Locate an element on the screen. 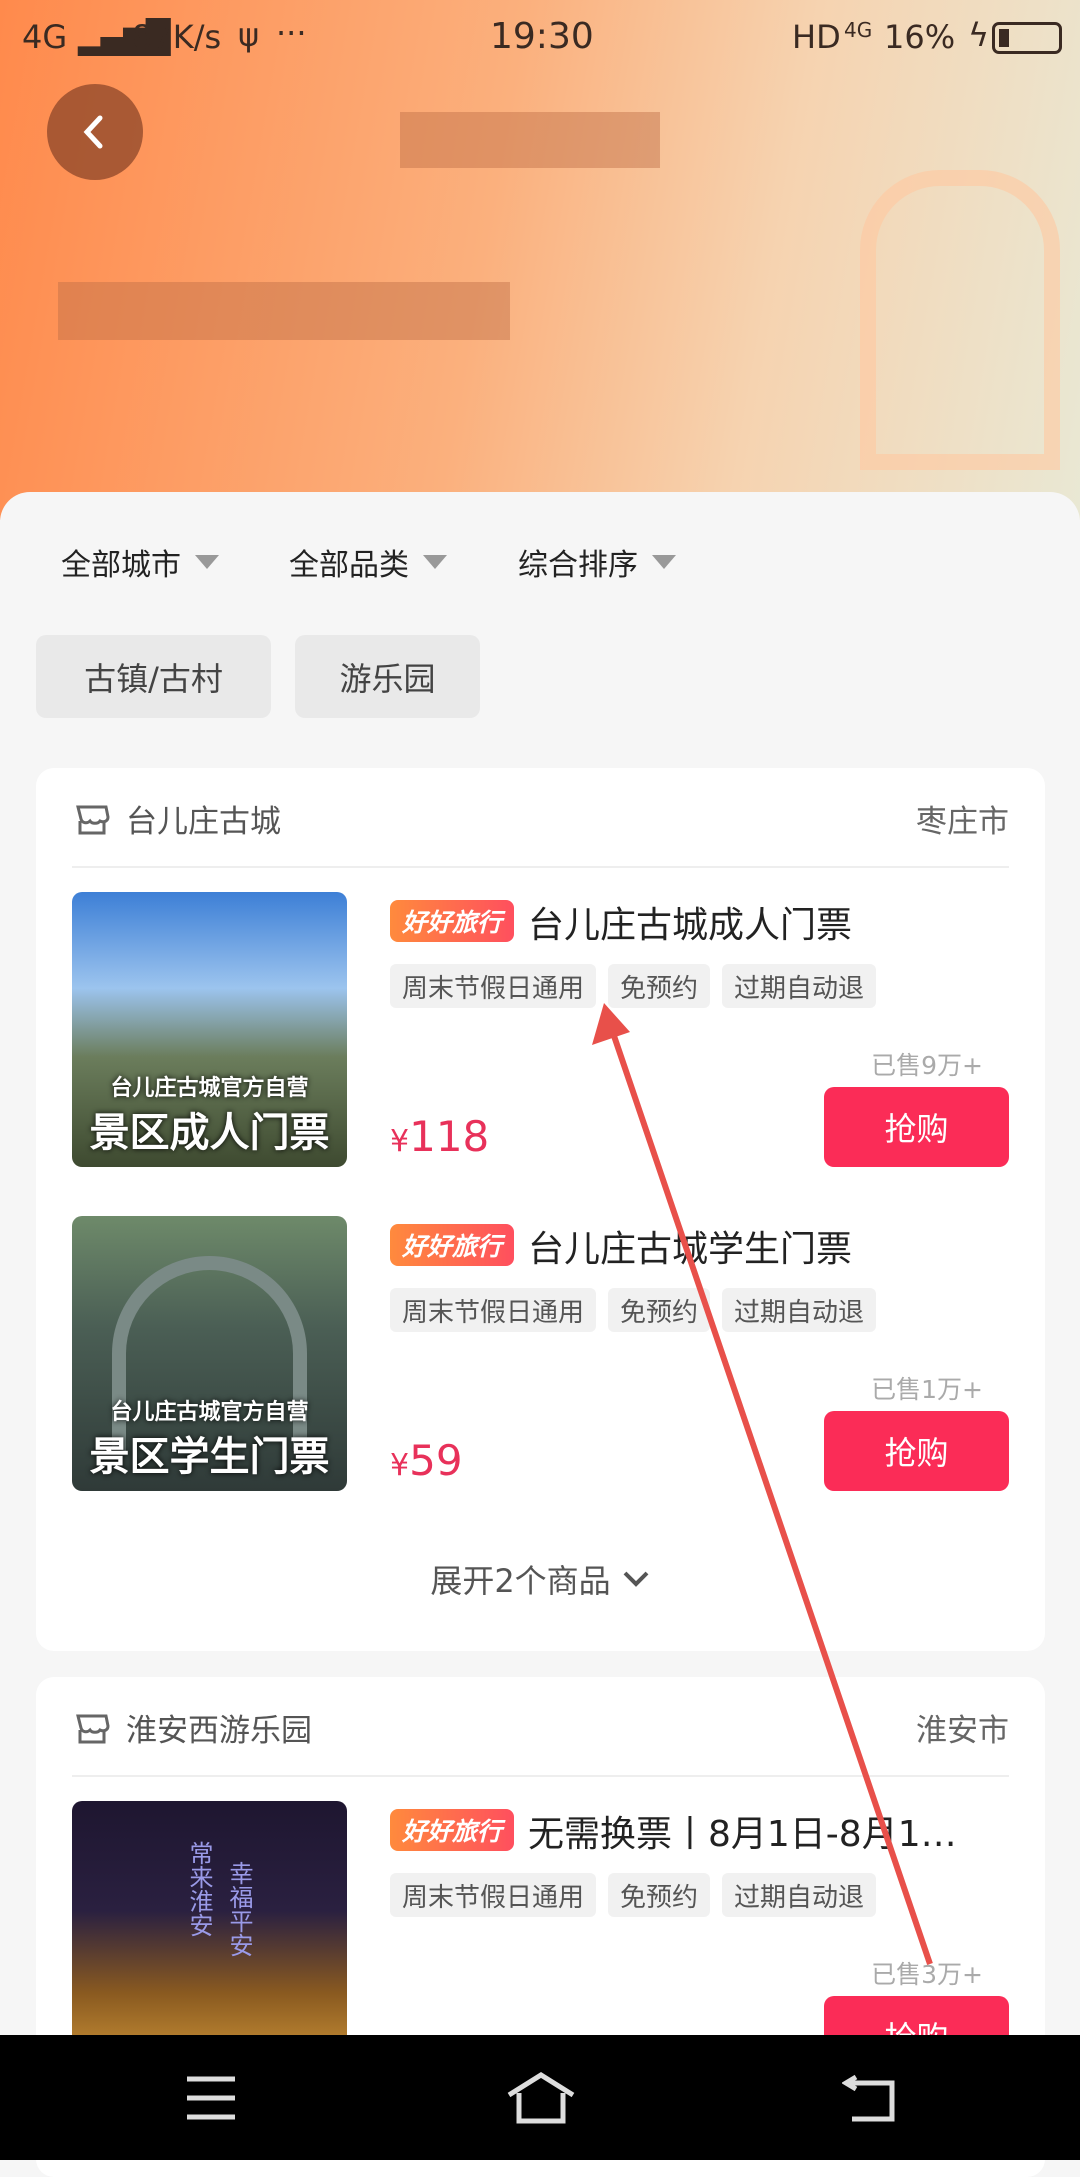  status-bar: 4G ▂▄▆█ 87K/s ψ ··· 19:30 HD 4G 16% ϟ is located at coordinates (540, 37).